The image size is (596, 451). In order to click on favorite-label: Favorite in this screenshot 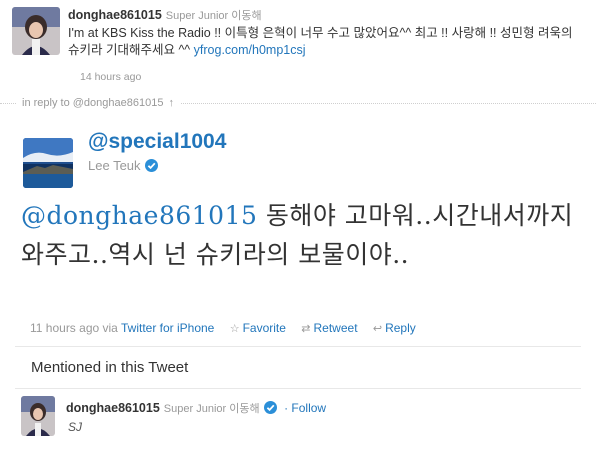, I will do `click(264, 328)`.